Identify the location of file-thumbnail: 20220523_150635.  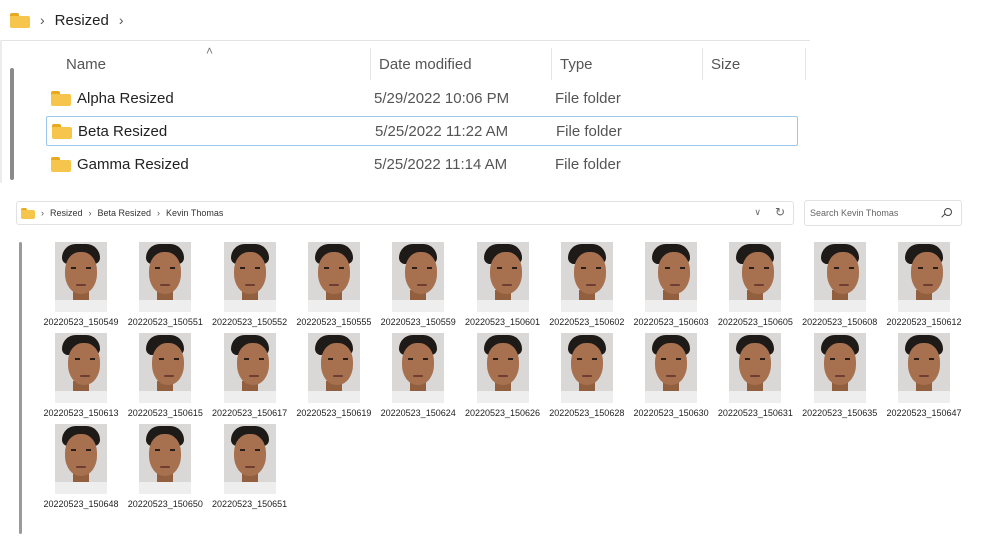
(845, 377).